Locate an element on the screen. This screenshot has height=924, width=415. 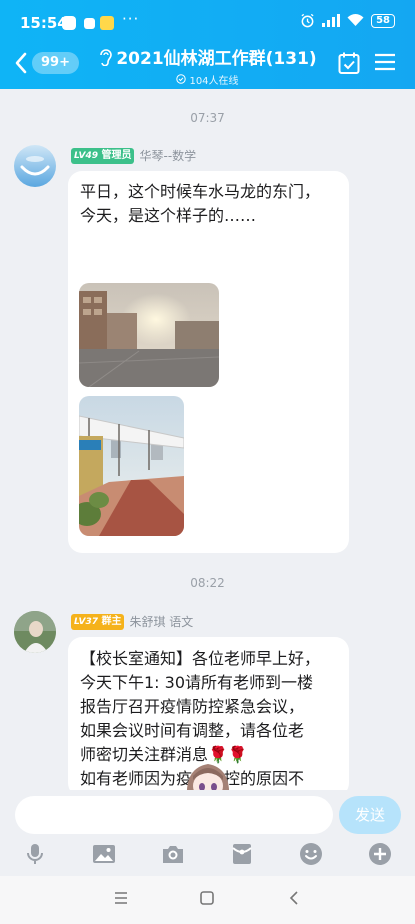
emoji-icon is located at coordinates (311, 854).